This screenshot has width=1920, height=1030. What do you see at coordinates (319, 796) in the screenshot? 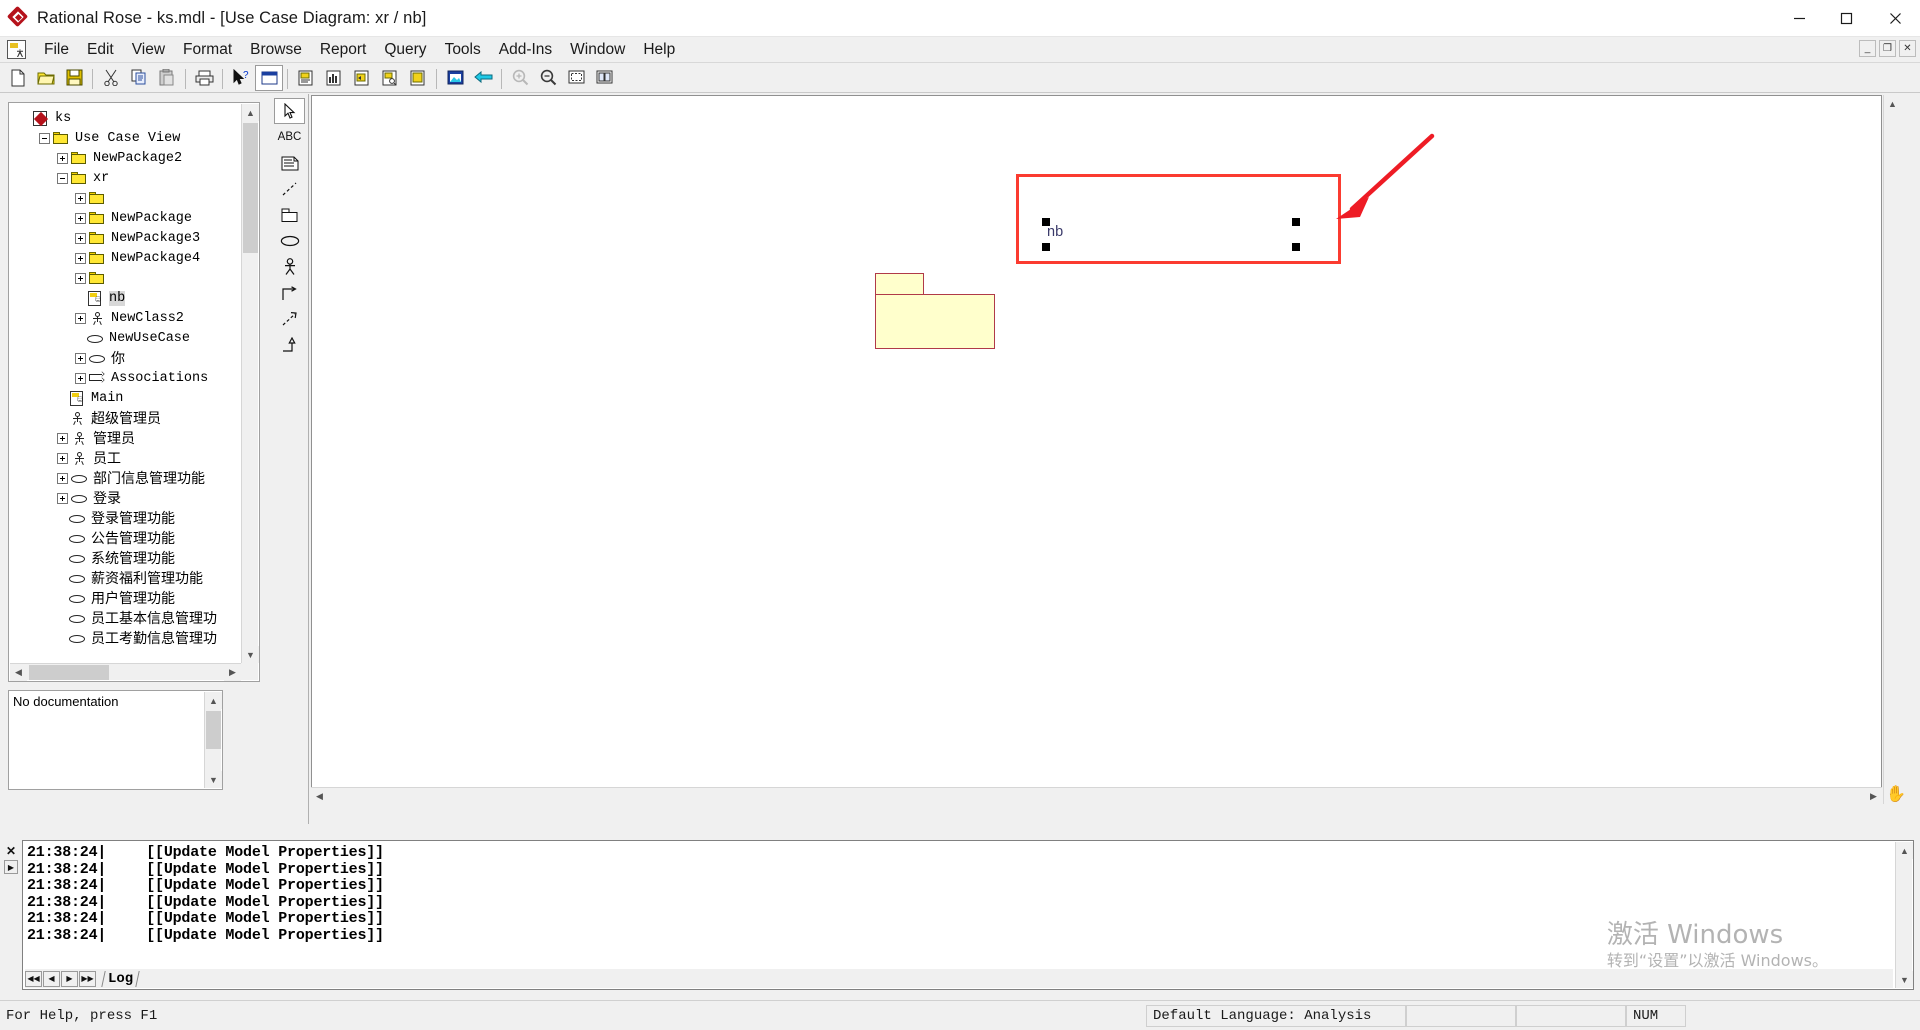
I see `canvas-scroll-left-arrow: ◀` at bounding box center [319, 796].